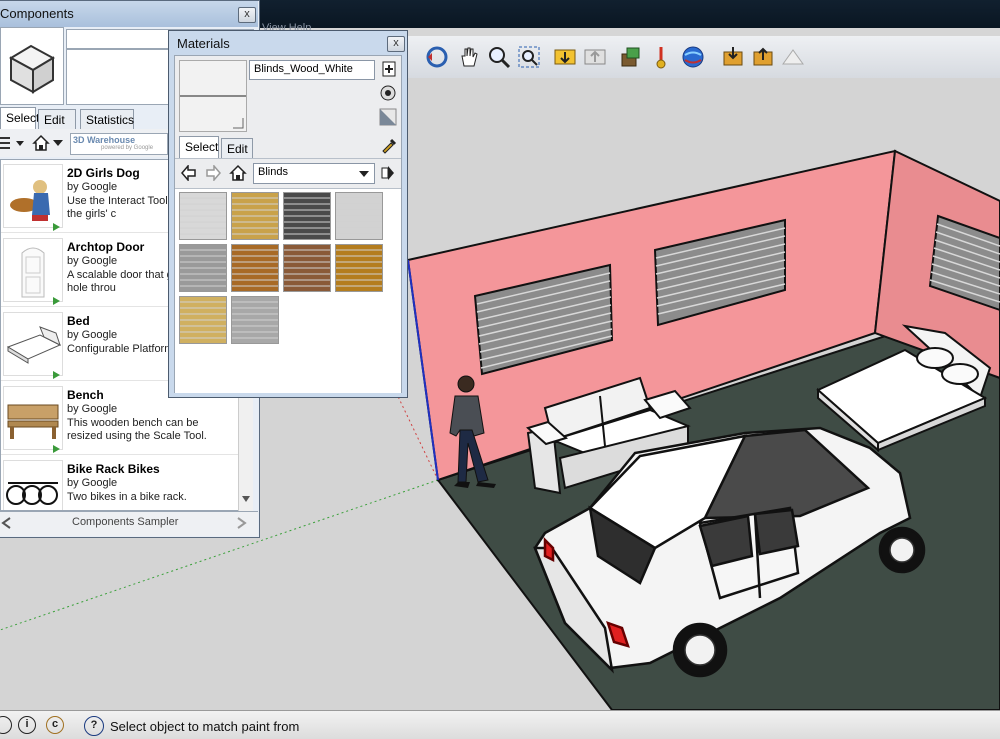 This screenshot has height=739, width=1000. I want to click on resize-corner-icon, so click(238, 123).